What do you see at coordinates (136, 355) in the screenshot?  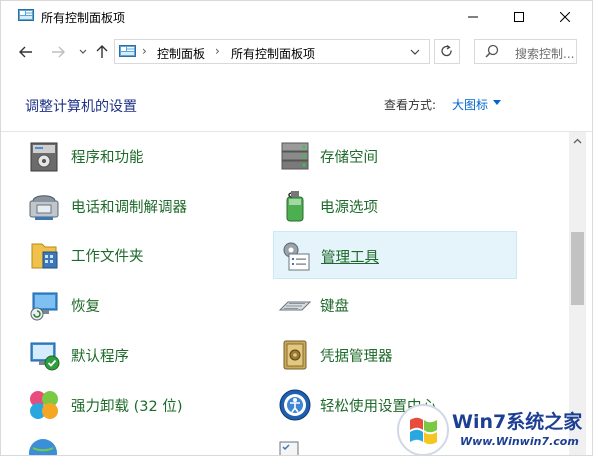 I see `item-default-programs: 默认程序` at bounding box center [136, 355].